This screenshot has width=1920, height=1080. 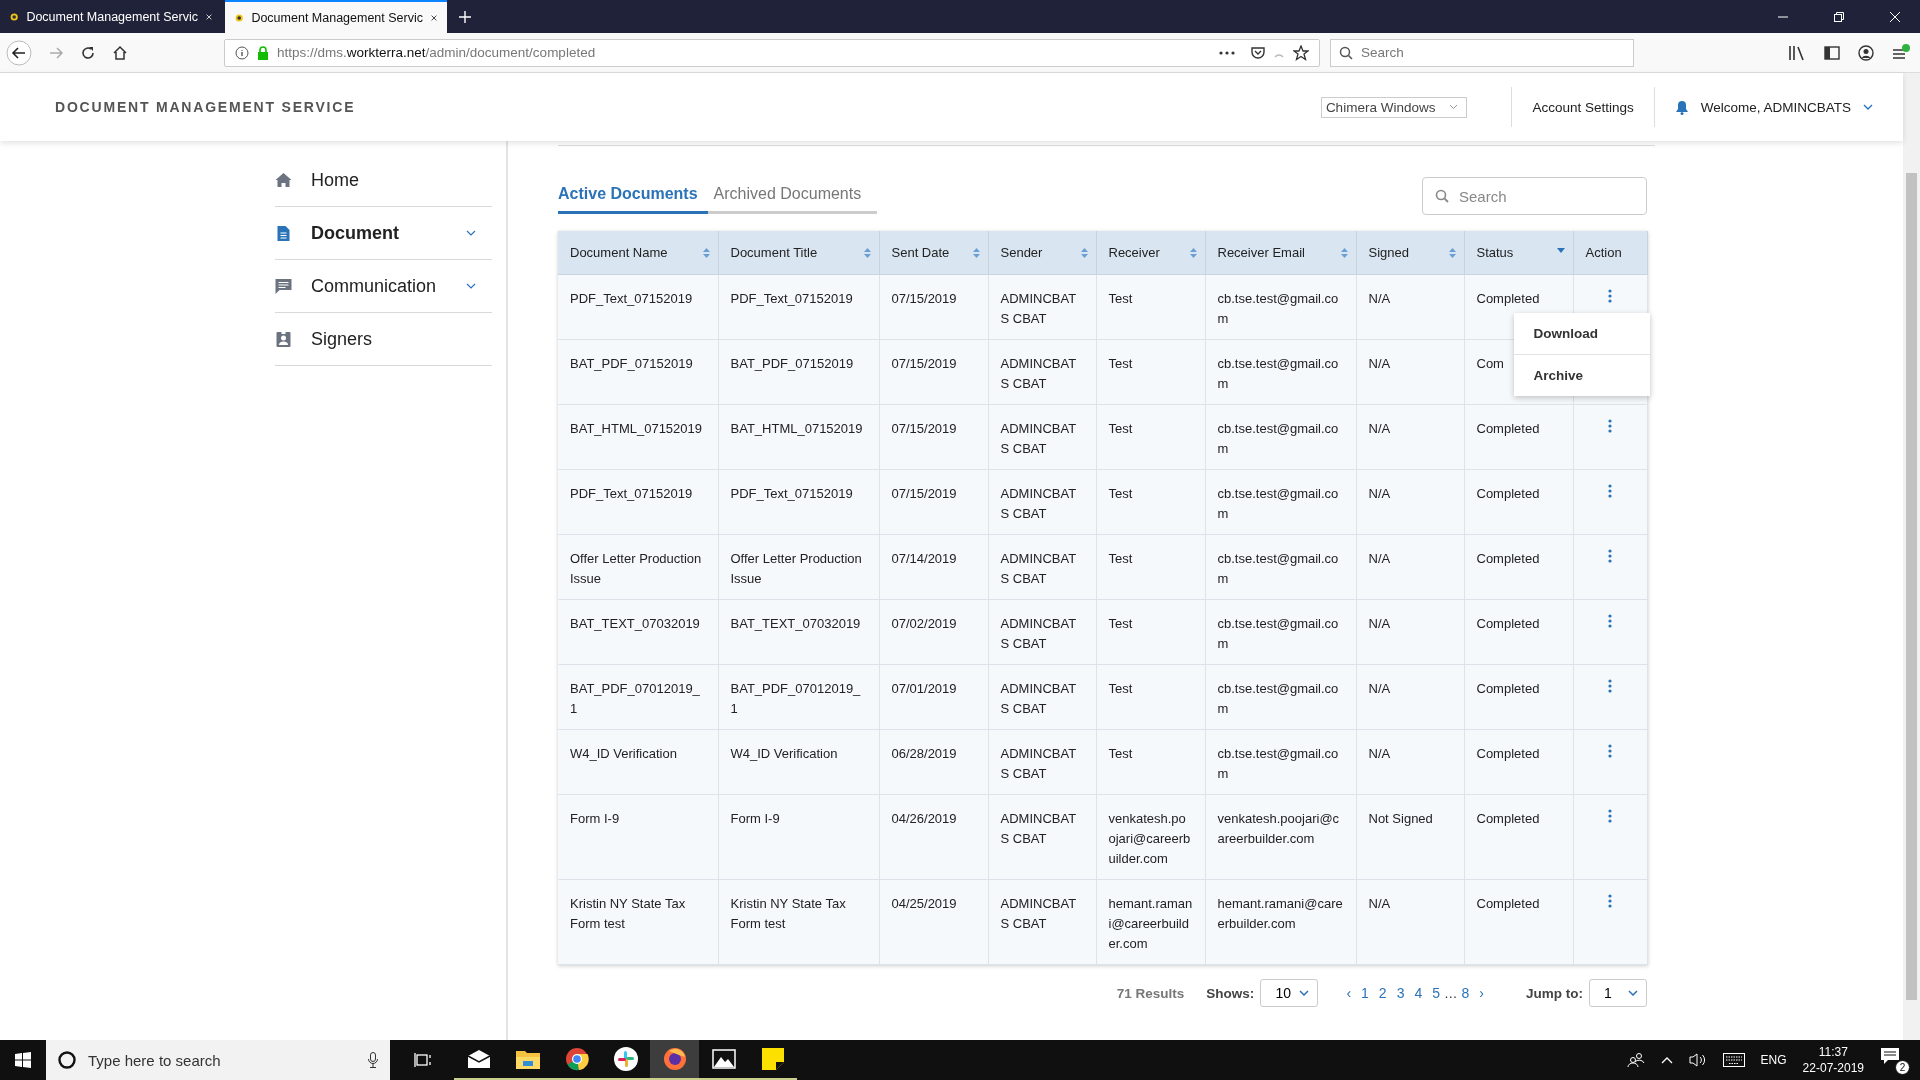 I want to click on tab: Active Documents, so click(x=633, y=196).